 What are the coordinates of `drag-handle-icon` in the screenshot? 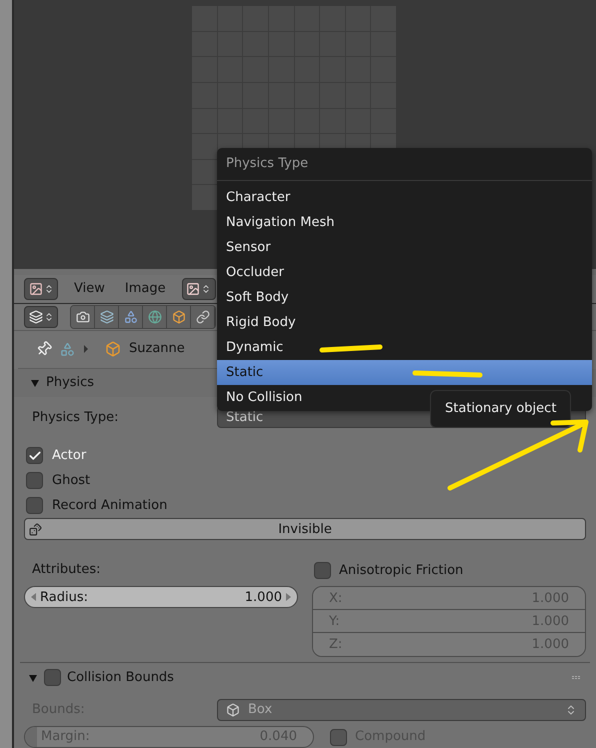 It's located at (577, 678).